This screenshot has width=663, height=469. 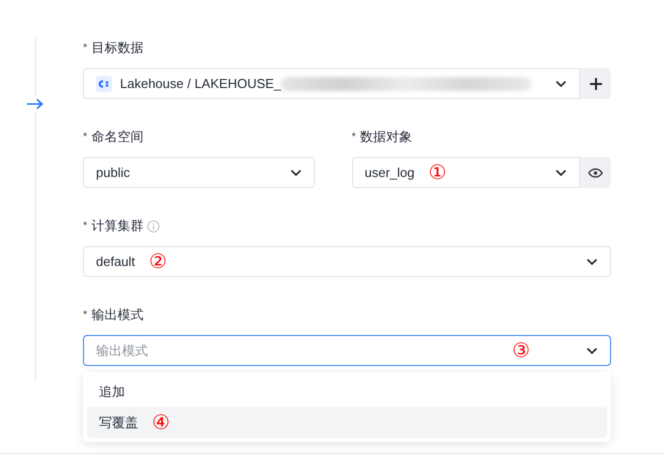 I want to click on eye-icon, so click(x=595, y=173).